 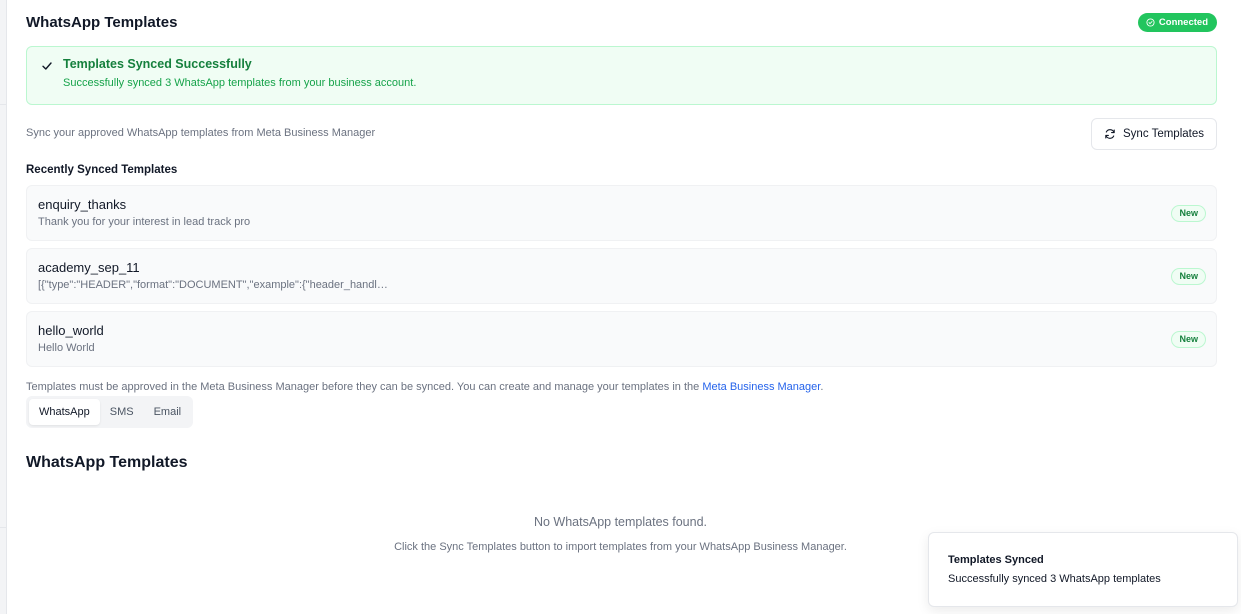 I want to click on approval-note-suffix: ., so click(x=822, y=387).